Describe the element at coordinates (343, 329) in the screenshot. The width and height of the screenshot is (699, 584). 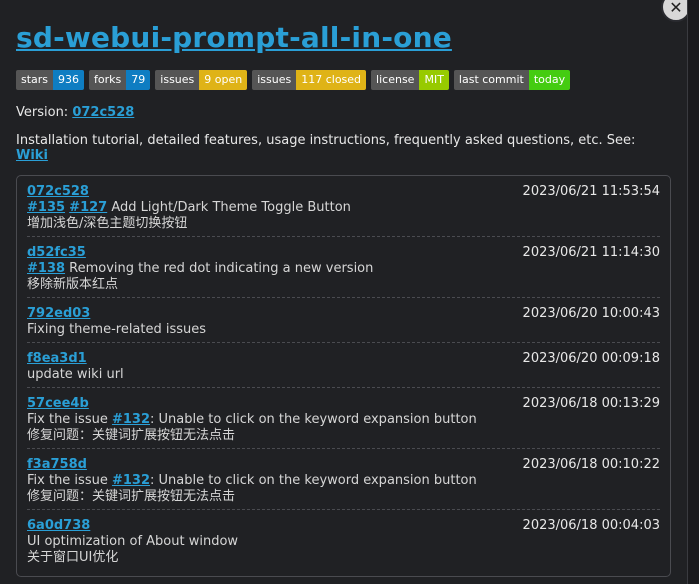
I see `commit-message: Fixing theme-related issues` at that location.